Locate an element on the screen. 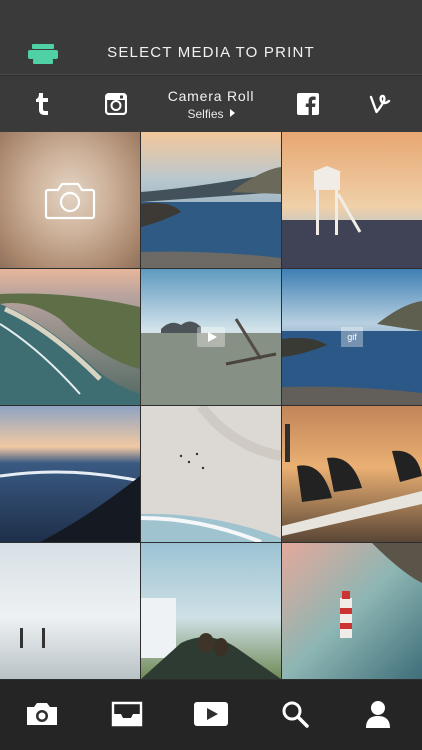 This screenshot has width=422, height=750. tumblr-icon is located at coordinates (42, 104).